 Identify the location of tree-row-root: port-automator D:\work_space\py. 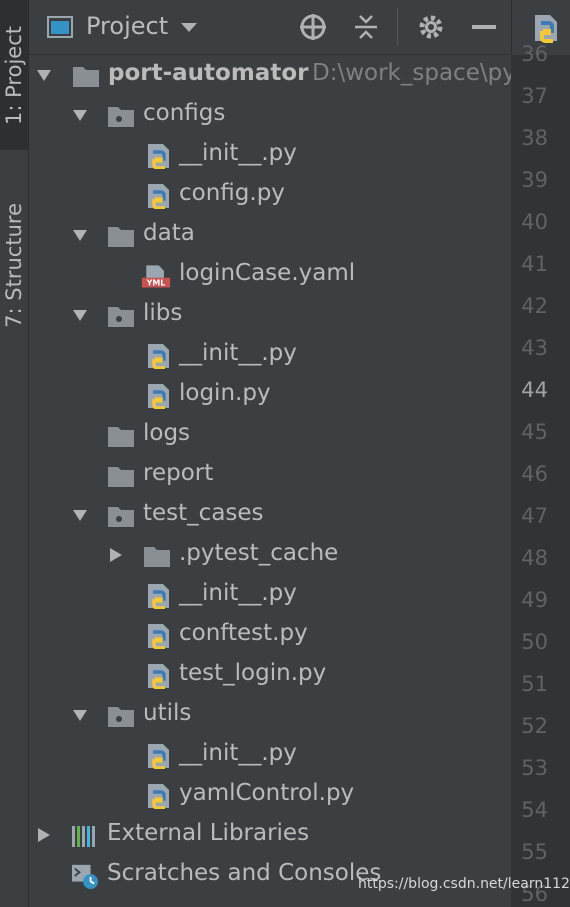
(270, 75).